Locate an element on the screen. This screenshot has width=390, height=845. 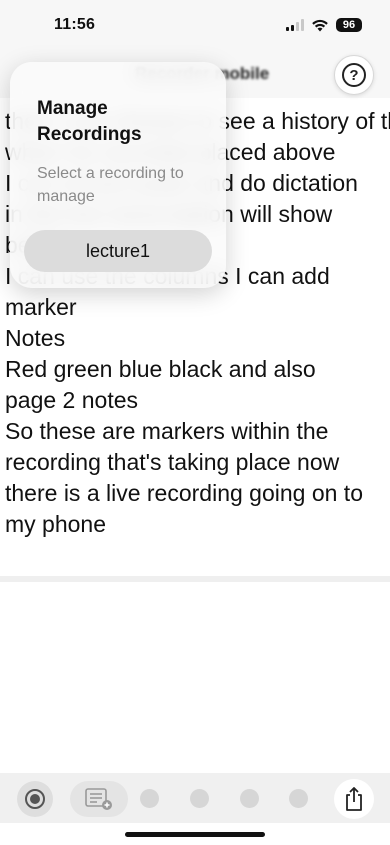
note-line: marker is located at coordinates (41, 307).